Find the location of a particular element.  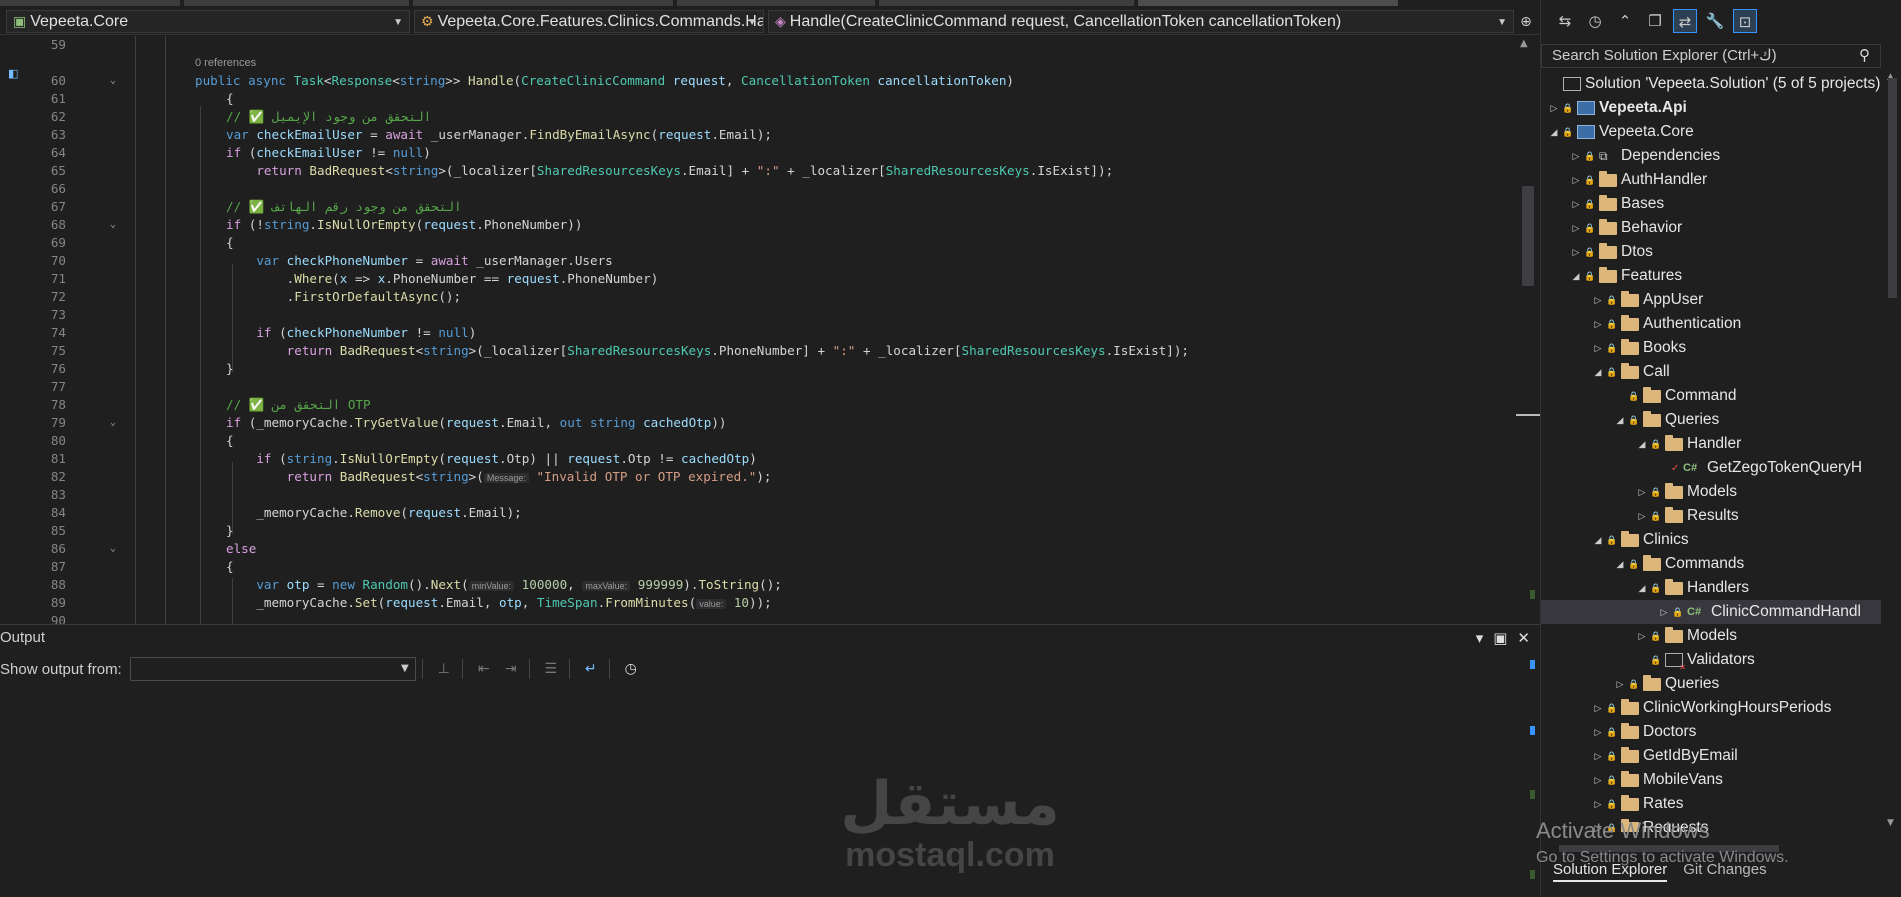

code-line: 85} is located at coordinates (758, 531).